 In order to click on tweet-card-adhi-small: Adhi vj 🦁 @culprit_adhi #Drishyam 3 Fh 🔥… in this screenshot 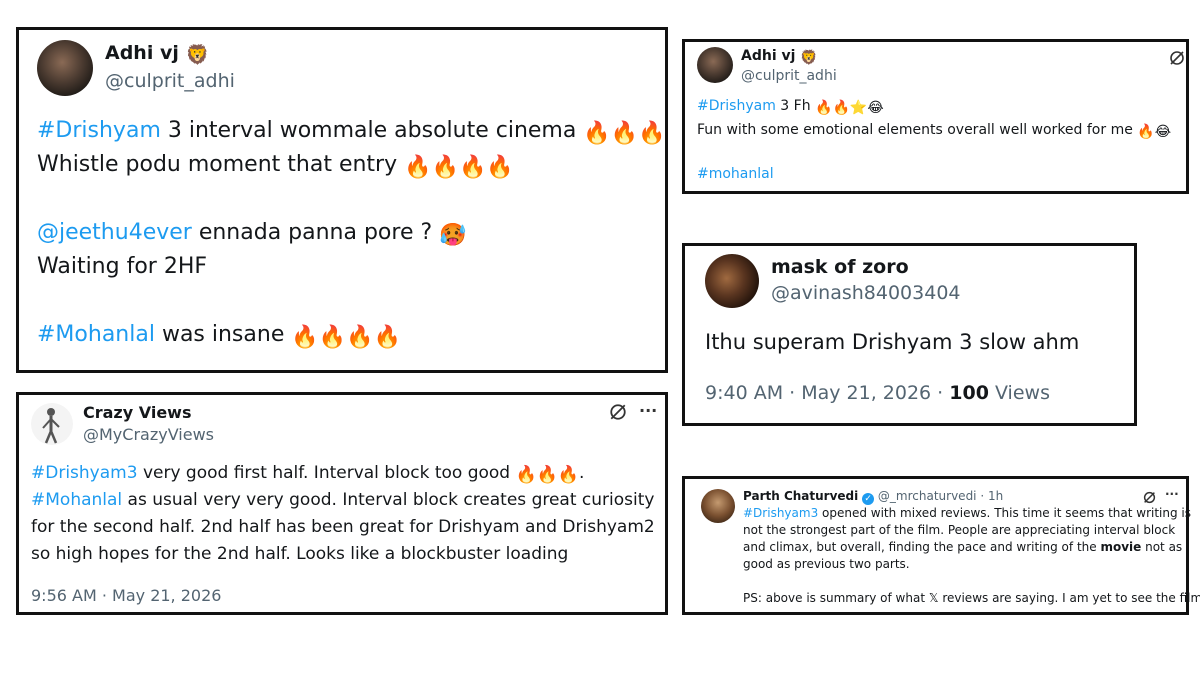, I will do `click(935, 116)`.